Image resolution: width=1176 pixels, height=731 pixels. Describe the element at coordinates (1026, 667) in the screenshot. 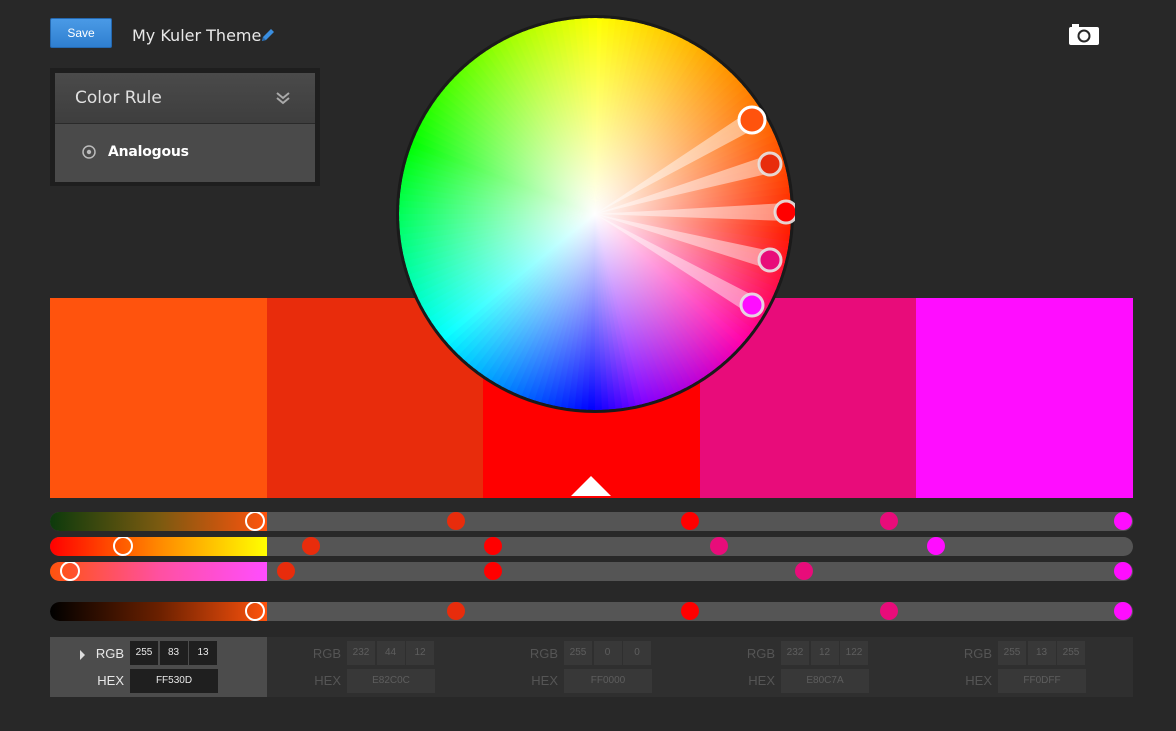

I see `color-values-column: RGB 255 13 255 HEX FF0DFF` at that location.